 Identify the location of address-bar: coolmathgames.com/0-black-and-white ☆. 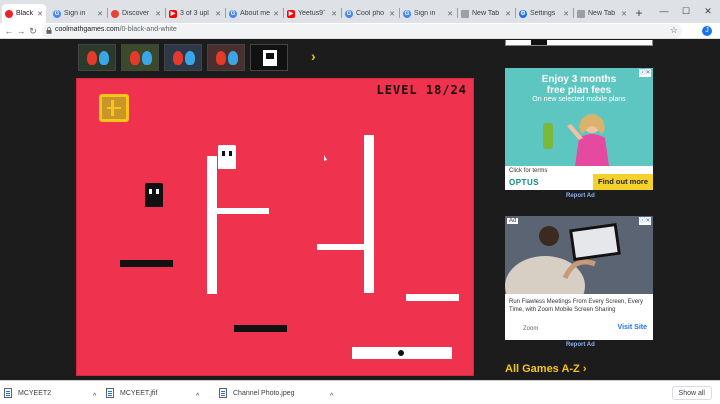
(362, 31).